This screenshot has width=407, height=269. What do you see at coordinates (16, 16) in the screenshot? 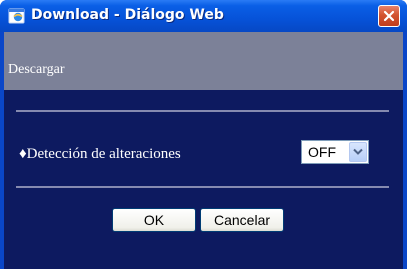
I see `browser-icon` at bounding box center [16, 16].